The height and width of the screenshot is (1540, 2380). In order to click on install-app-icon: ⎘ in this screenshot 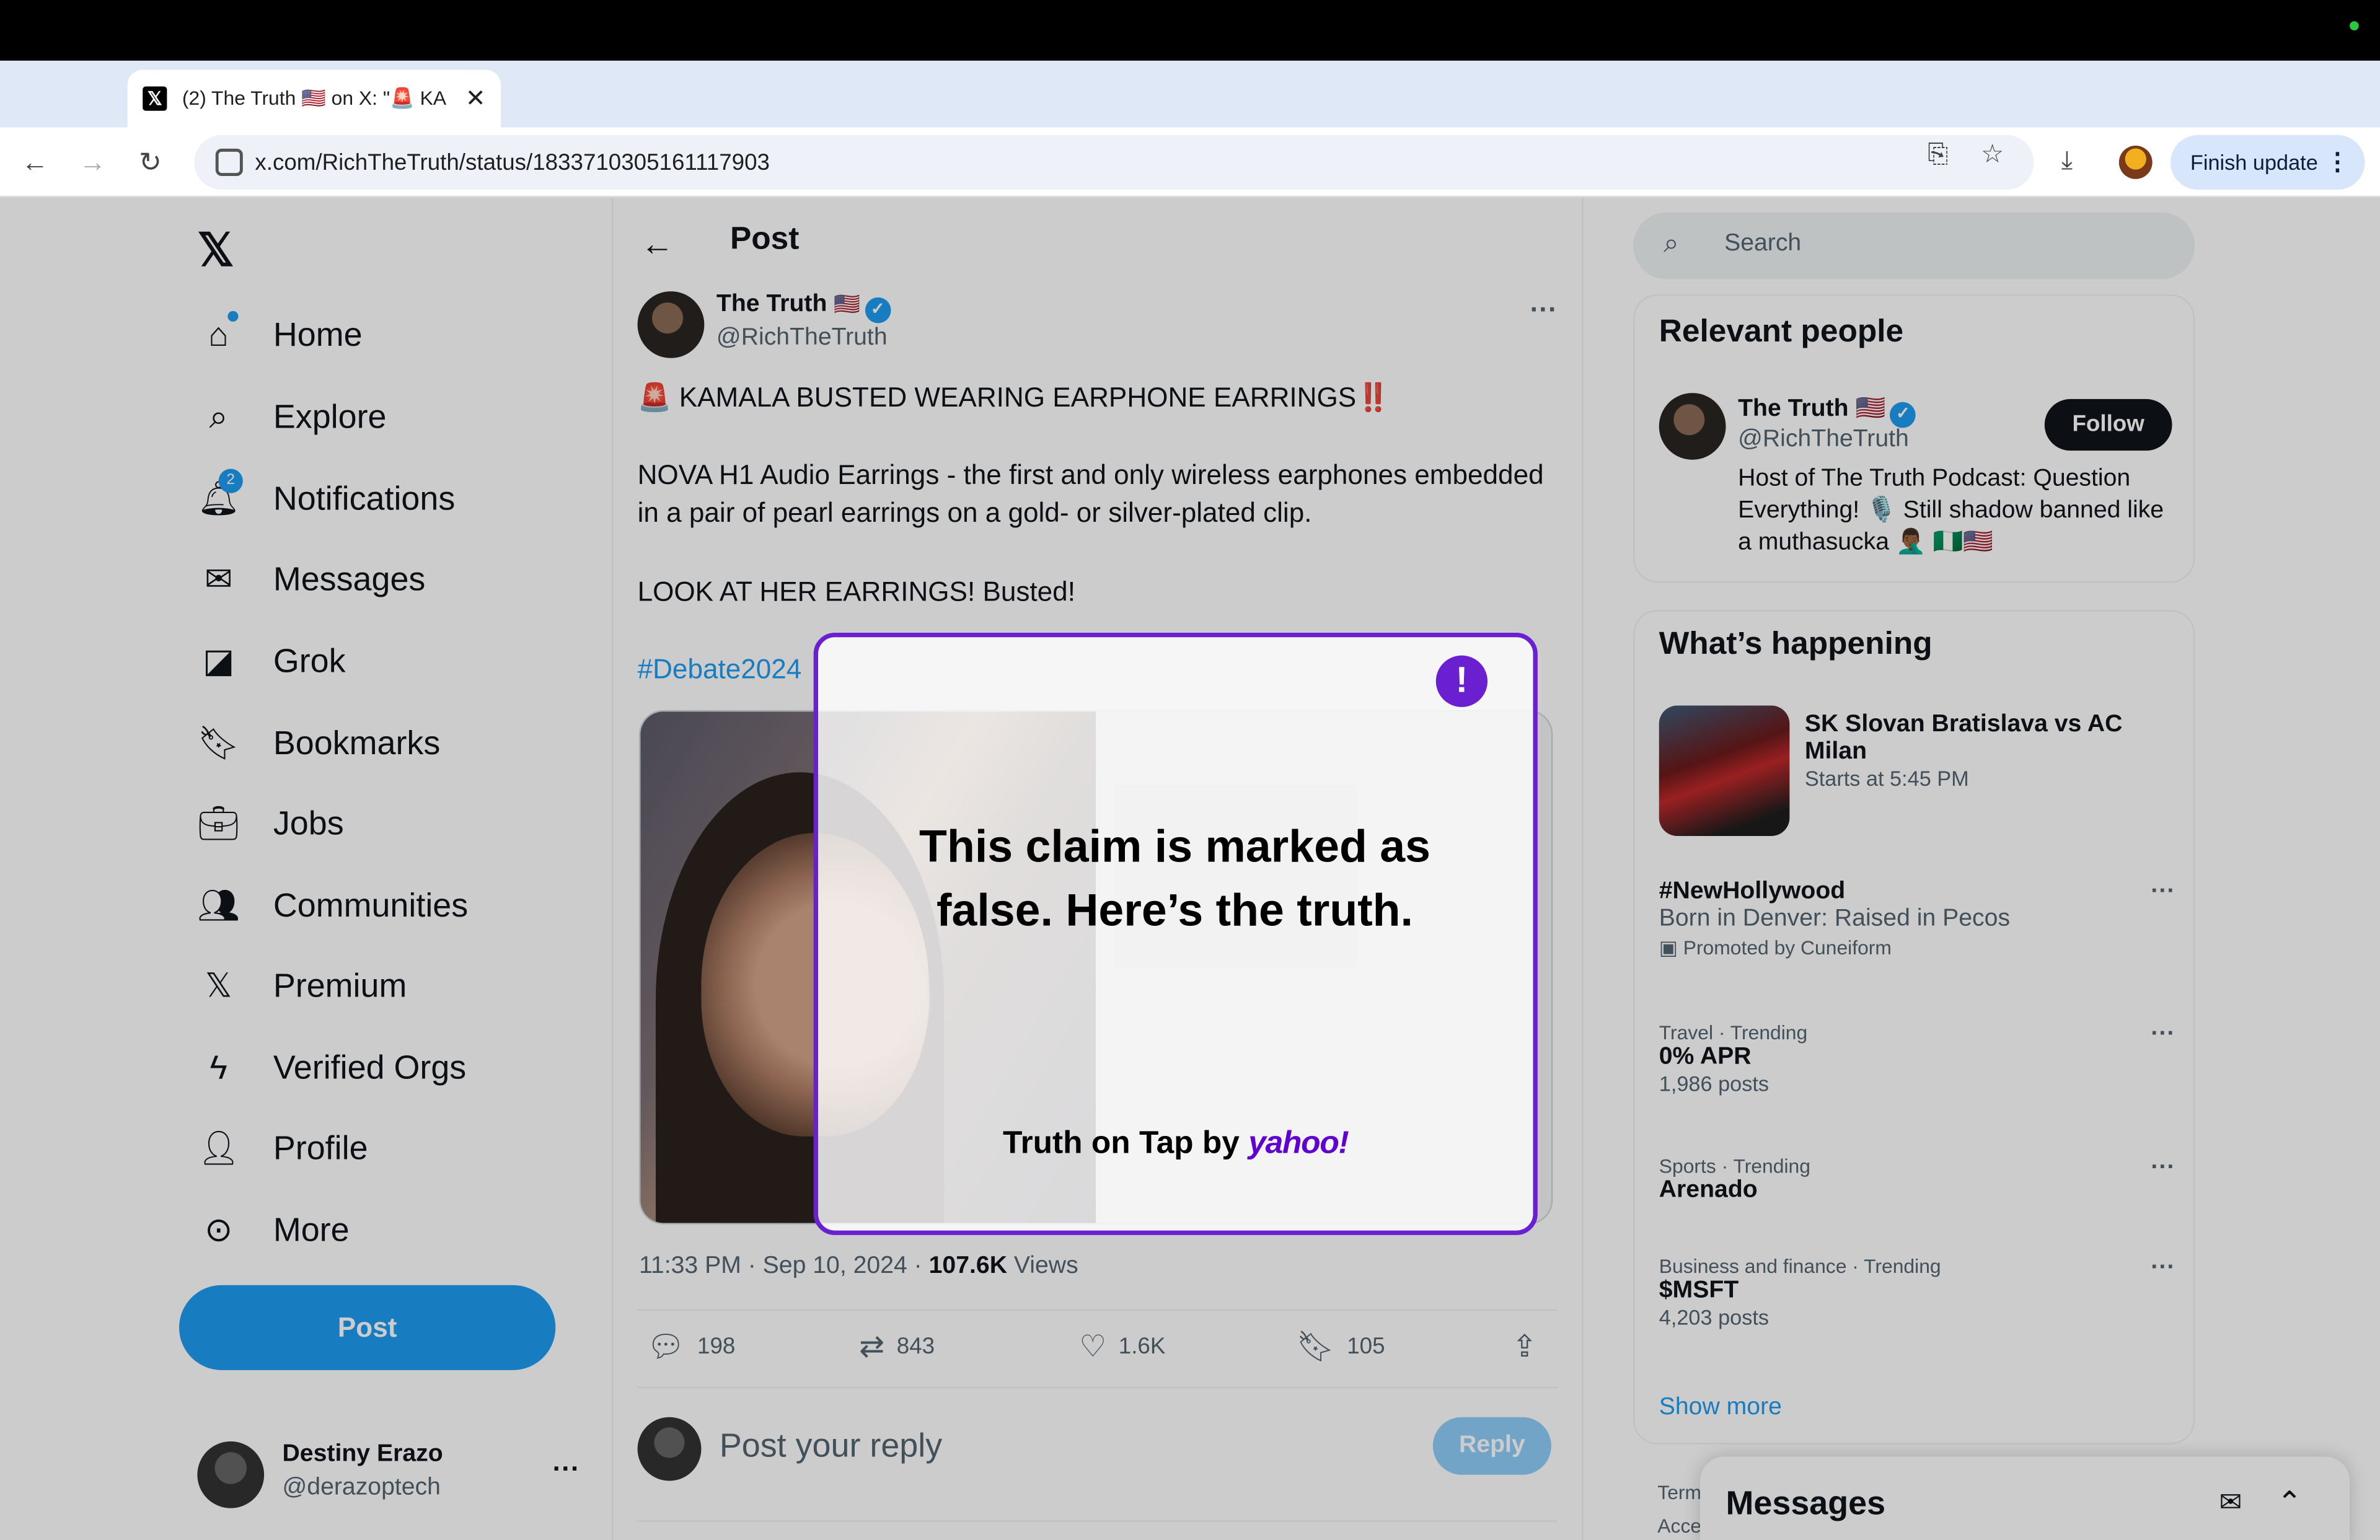, I will do `click(1938, 154)`.